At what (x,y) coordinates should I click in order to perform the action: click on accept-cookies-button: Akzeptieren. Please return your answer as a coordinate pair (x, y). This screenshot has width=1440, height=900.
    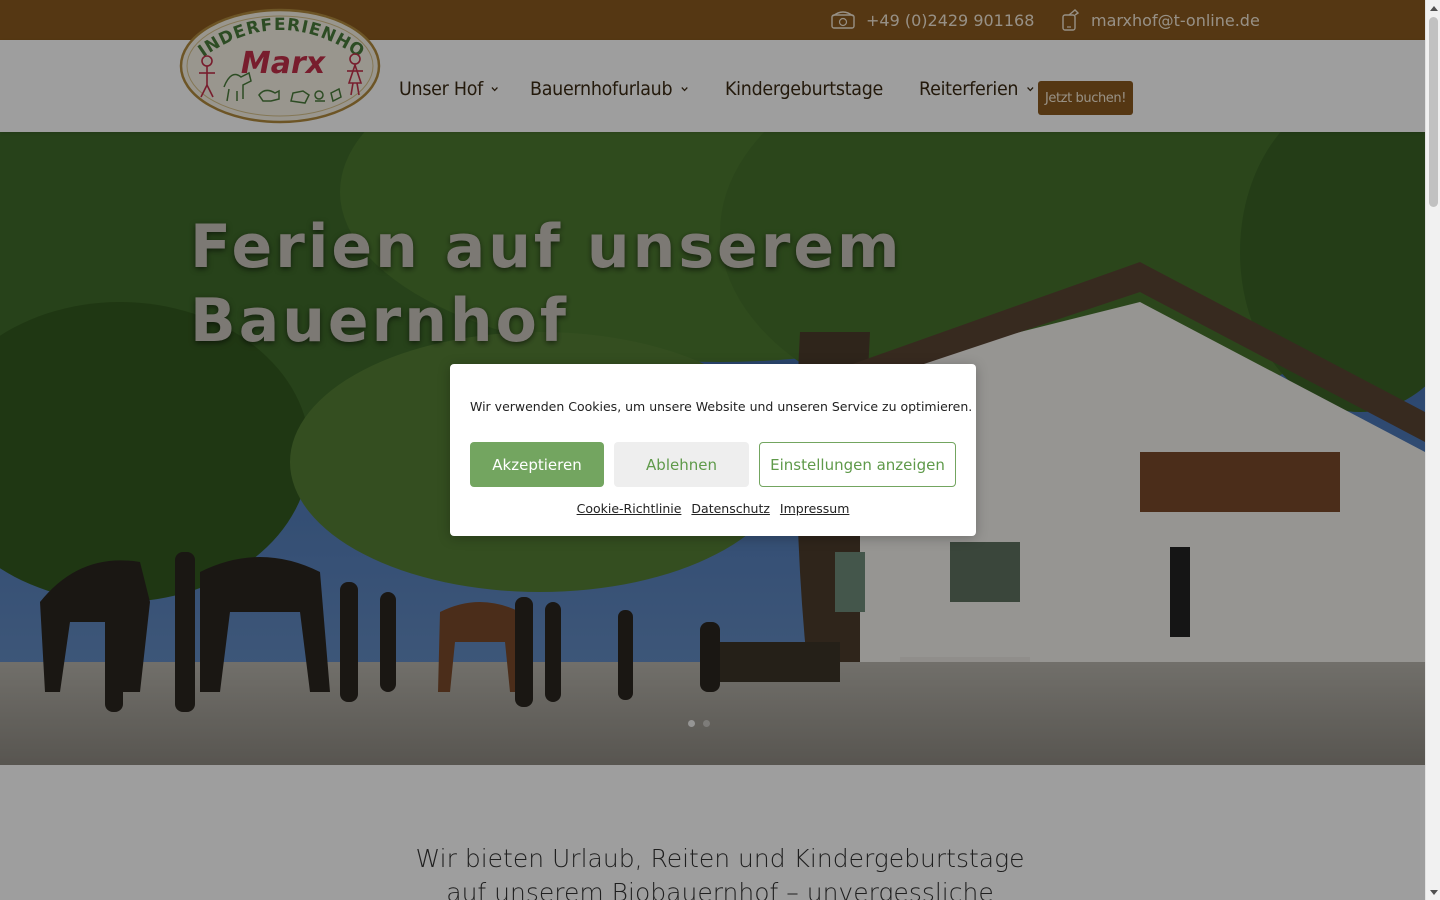
    Looking at the image, I should click on (537, 464).